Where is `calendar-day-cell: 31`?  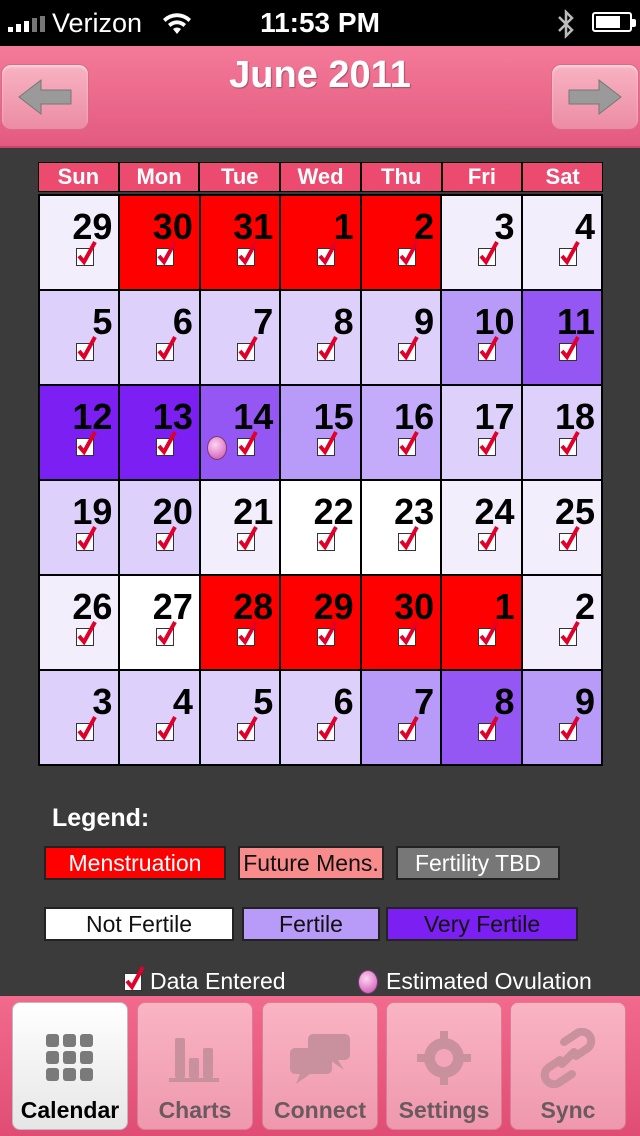 calendar-day-cell: 31 is located at coordinates (240, 242).